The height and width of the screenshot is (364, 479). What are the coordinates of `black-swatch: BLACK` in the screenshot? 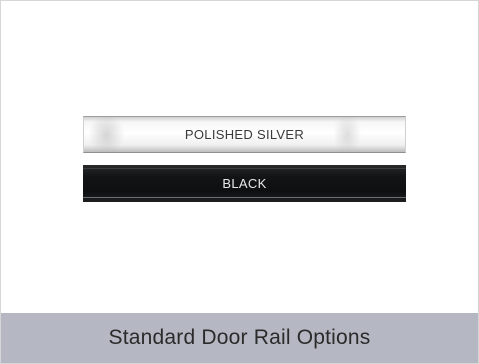 It's located at (244, 183).